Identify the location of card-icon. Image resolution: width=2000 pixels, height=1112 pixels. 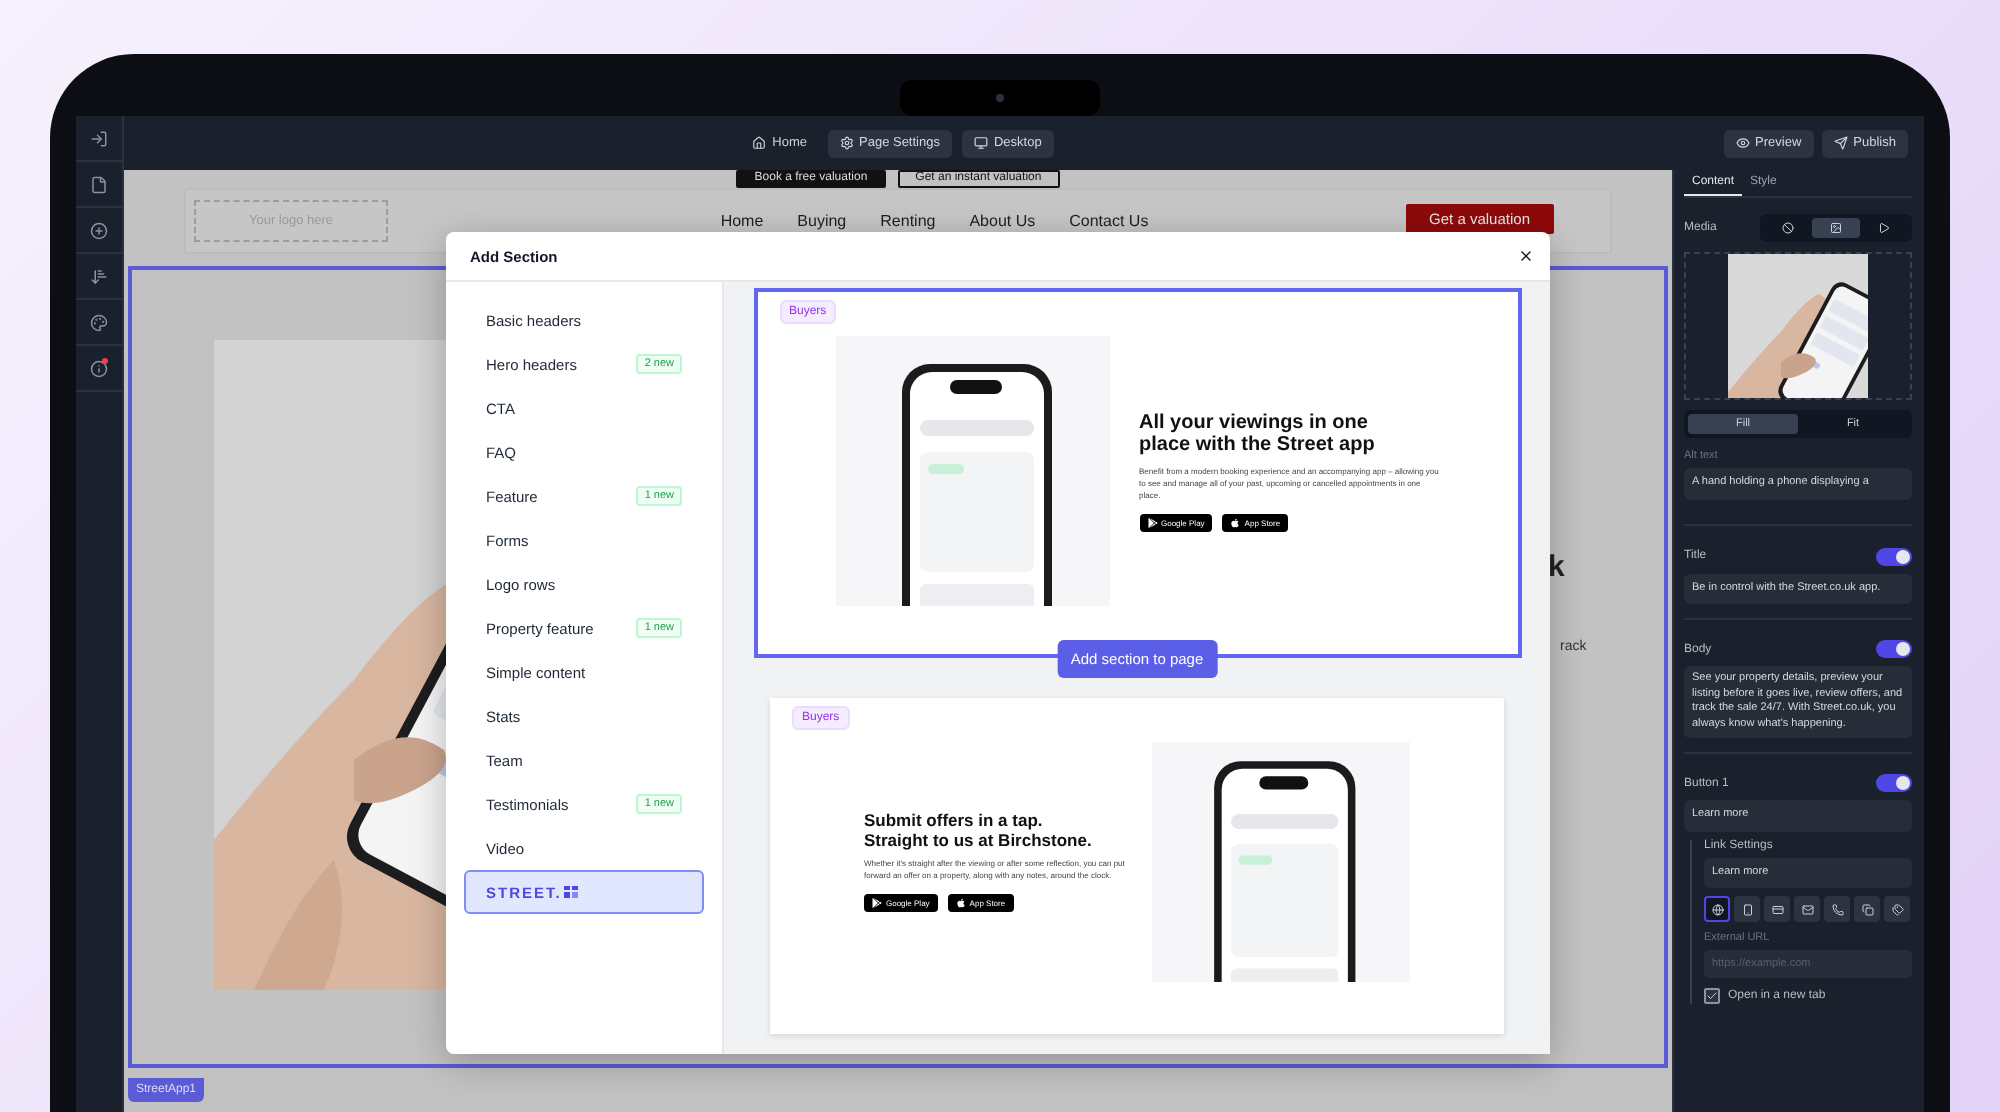
(1777, 909).